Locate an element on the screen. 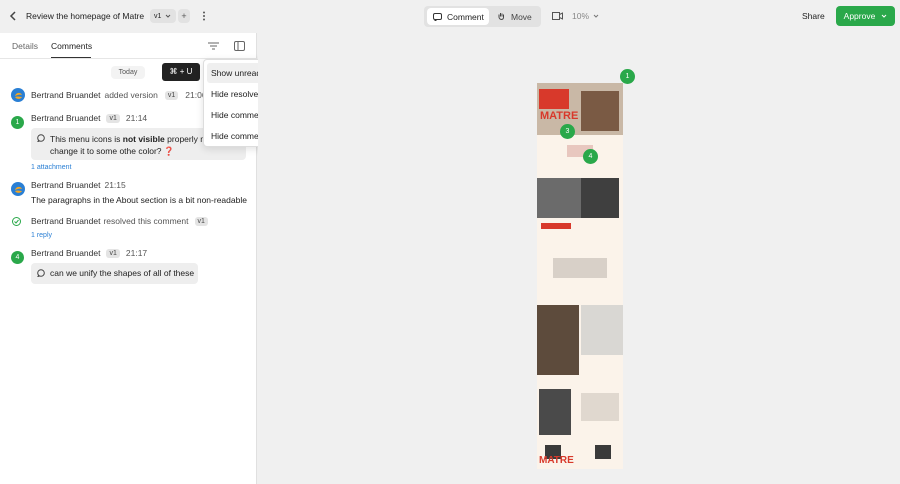 The height and width of the screenshot is (484, 900). resolved-check-icon is located at coordinates (16, 221).